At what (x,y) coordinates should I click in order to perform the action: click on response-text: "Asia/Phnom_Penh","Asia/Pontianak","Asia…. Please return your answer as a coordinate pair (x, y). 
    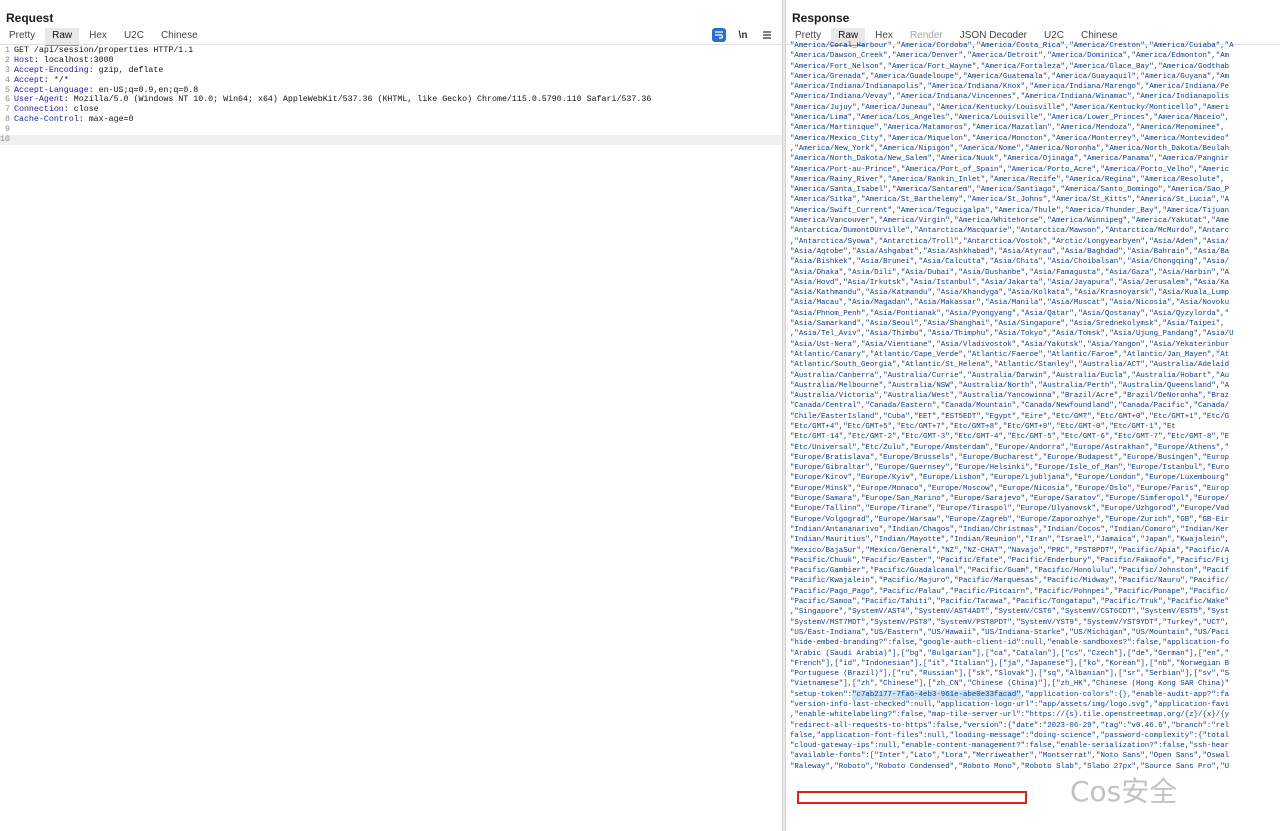
    Looking at the image, I should click on (1010, 313).